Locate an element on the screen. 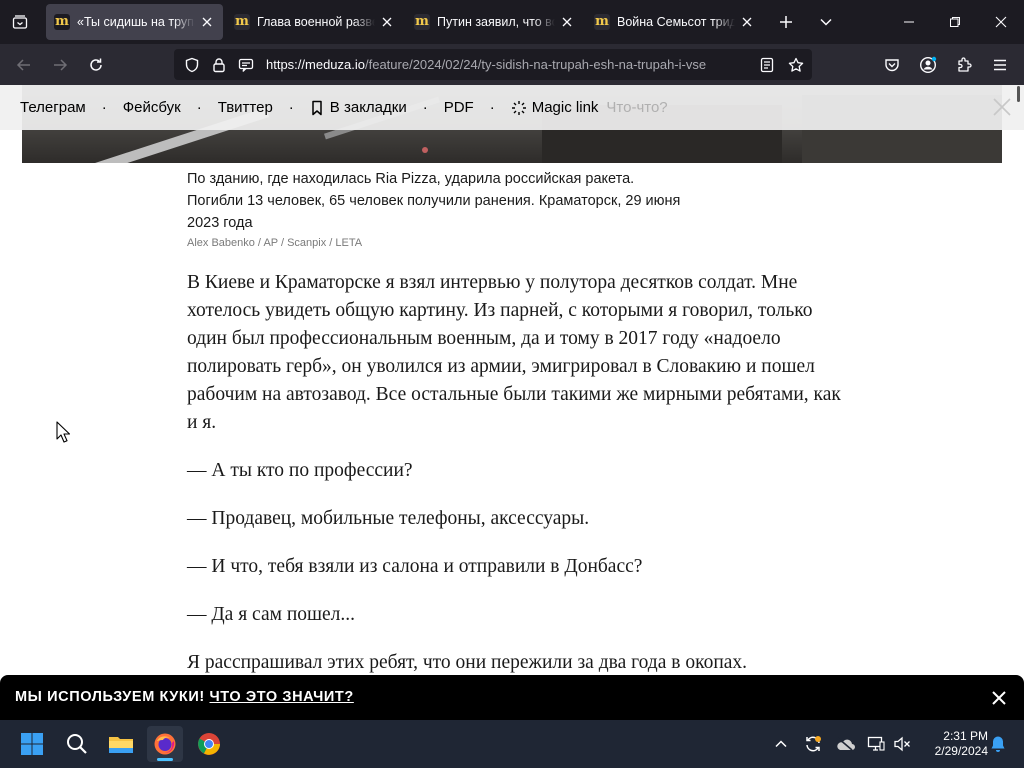 This screenshot has height=768, width=1024. pdf-label: PDF is located at coordinates (458, 107).